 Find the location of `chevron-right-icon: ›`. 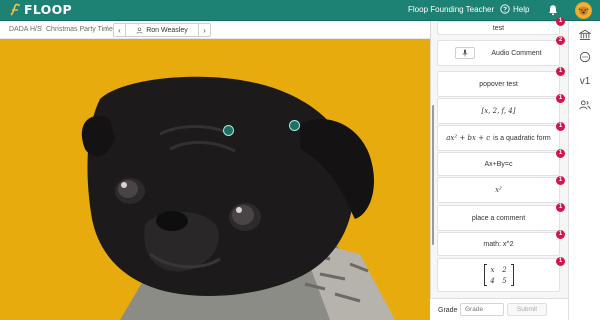

chevron-right-icon: › is located at coordinates (204, 30).